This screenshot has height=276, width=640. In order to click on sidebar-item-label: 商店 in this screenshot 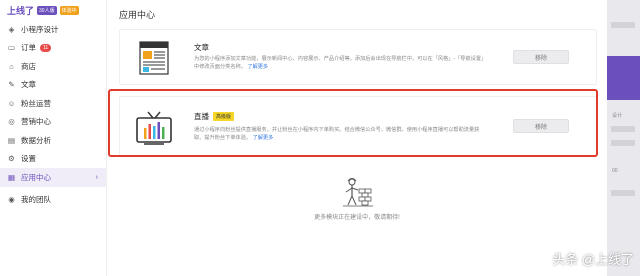, I will do `click(28, 66)`.